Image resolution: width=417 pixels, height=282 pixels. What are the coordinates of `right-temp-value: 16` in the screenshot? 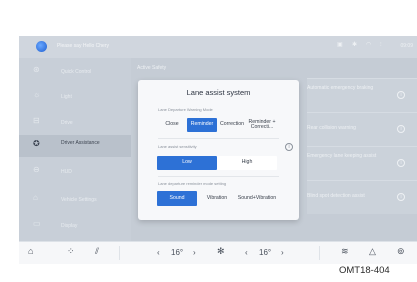 It's located at (263, 252).